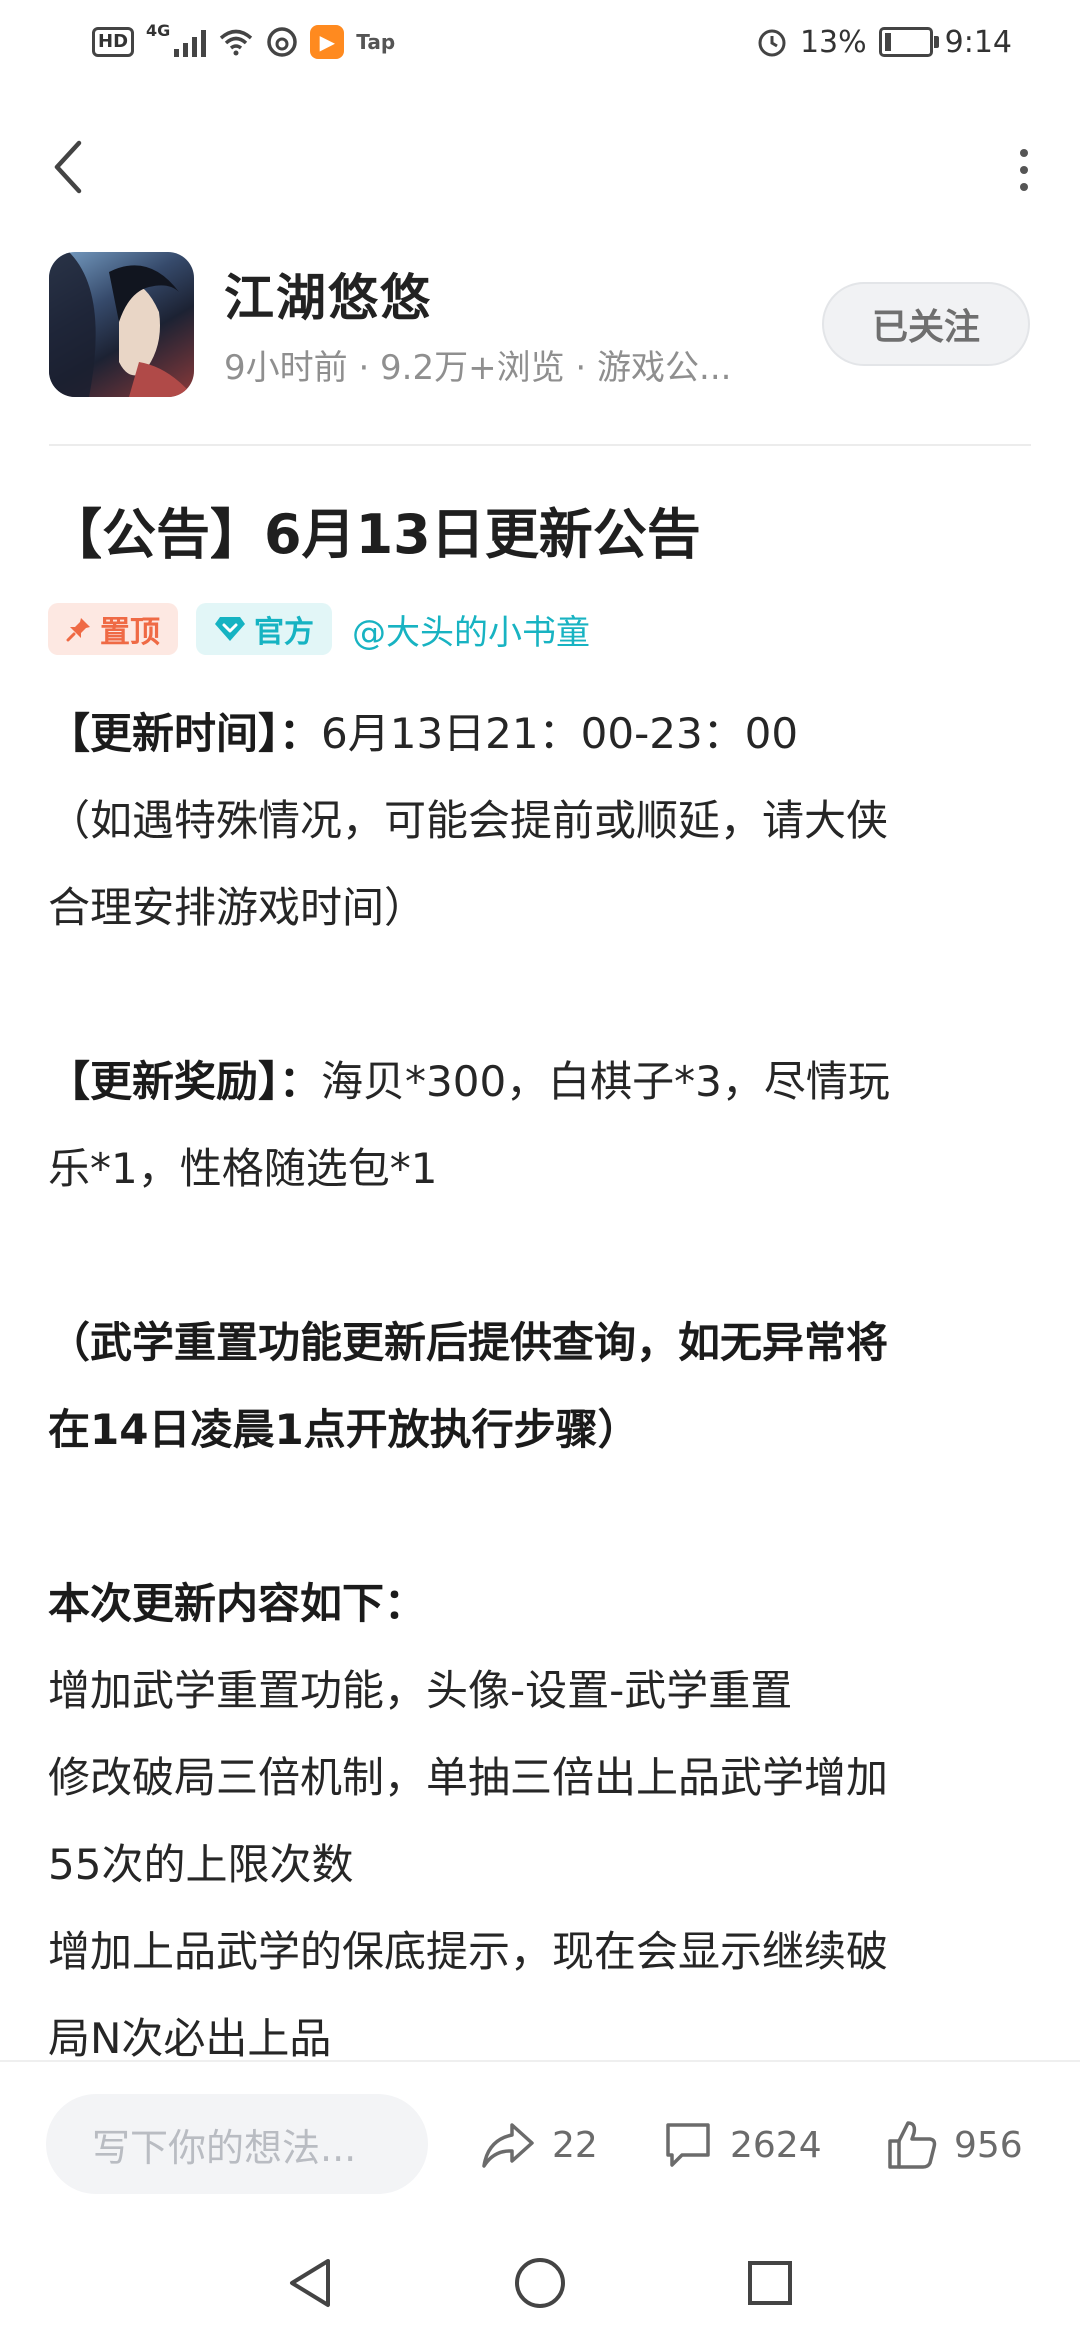  I want to click on update-time-label: 【更新时间】：, so click(185, 733).